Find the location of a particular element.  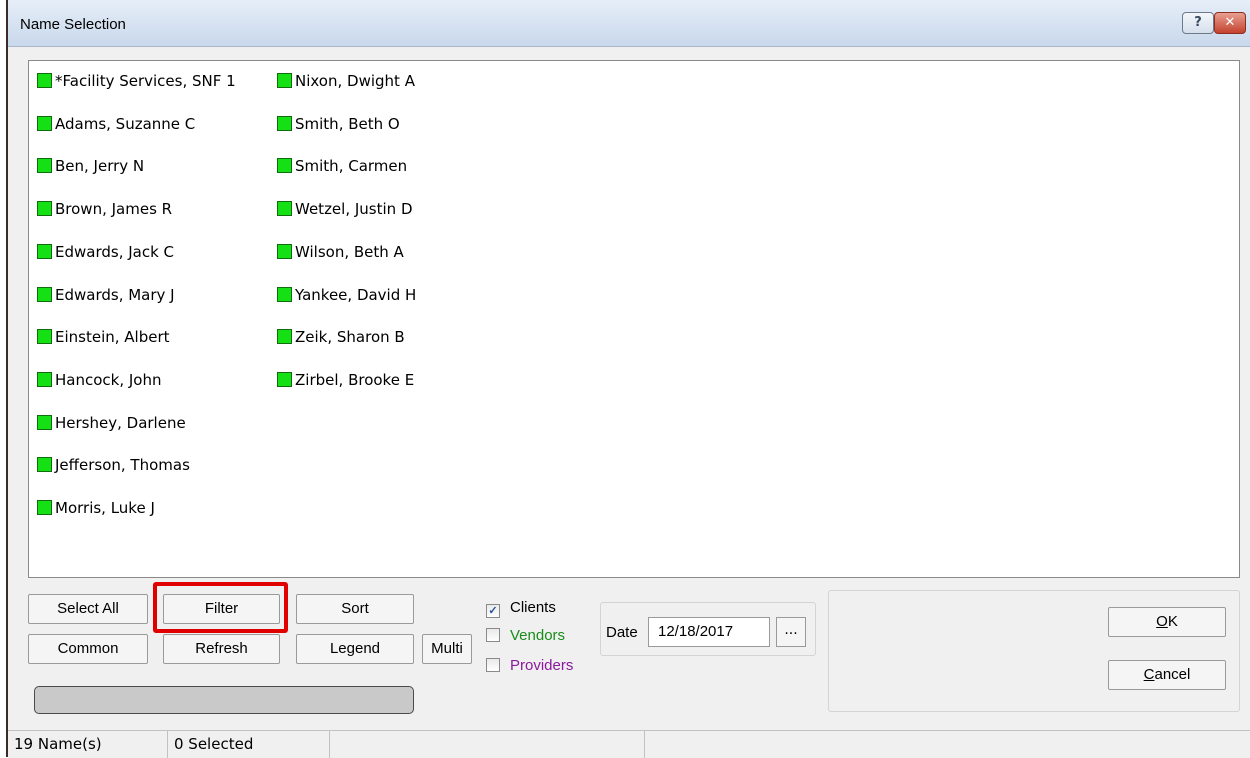

cancel-accelerator: C is located at coordinates (1149, 674).